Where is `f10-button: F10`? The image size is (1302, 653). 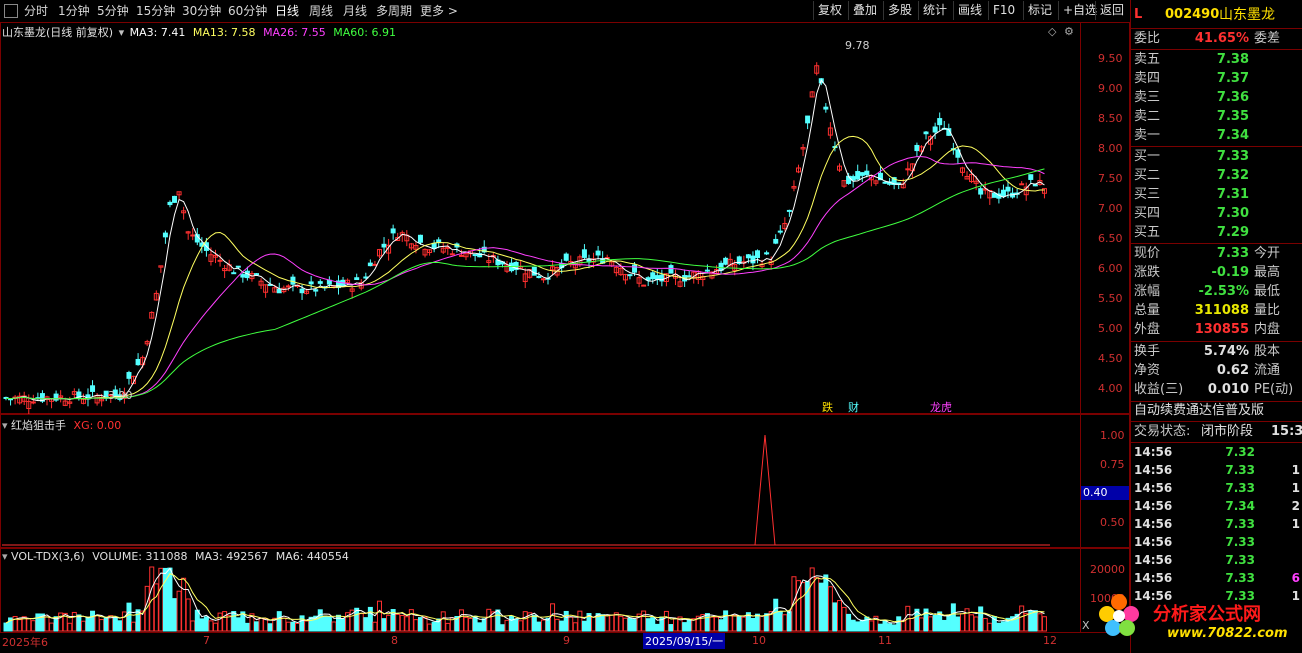 f10-button: F10 is located at coordinates (1003, 10).